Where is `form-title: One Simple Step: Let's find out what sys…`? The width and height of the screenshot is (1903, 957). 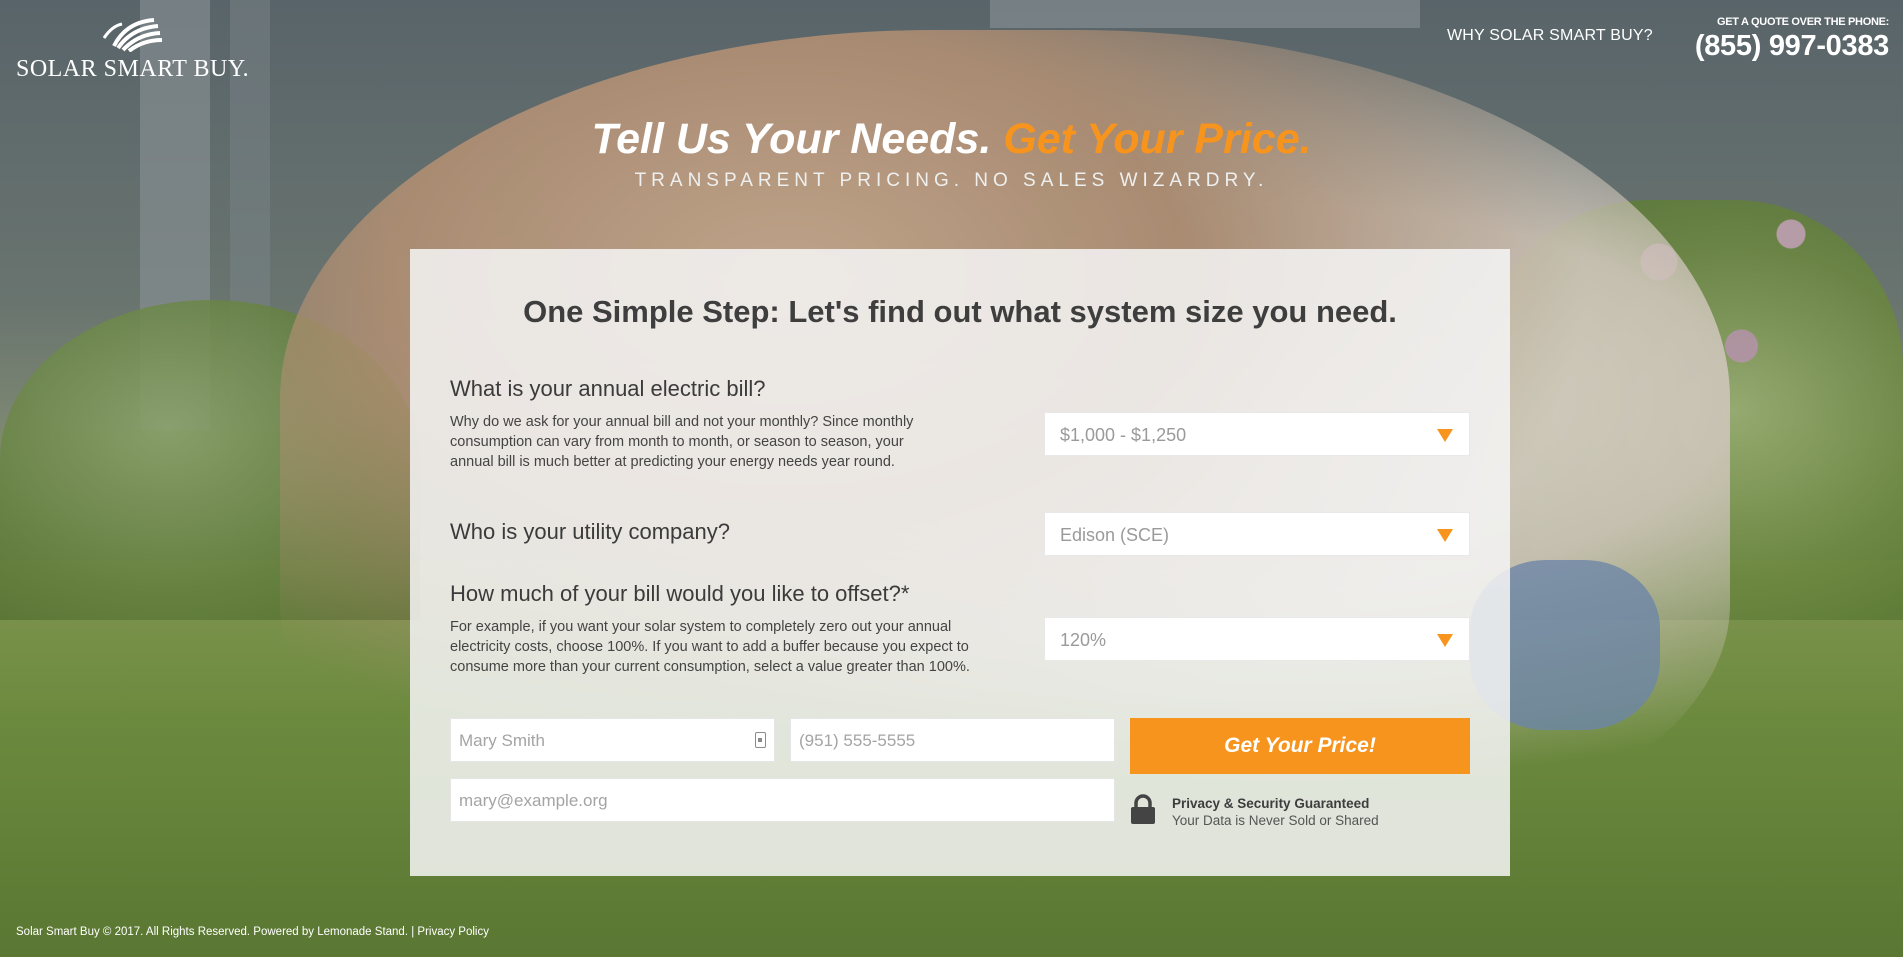
form-title: One Simple Step: Let's find out what sys… is located at coordinates (960, 311).